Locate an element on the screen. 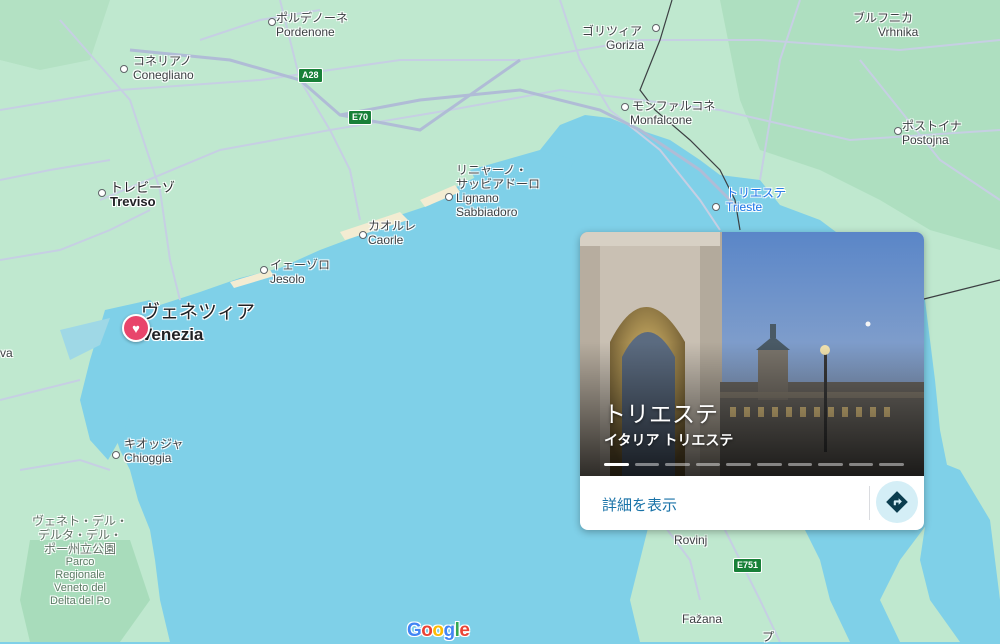 The height and width of the screenshot is (644, 1000). place-label-ja: ポルデノーネ is located at coordinates (312, 18).